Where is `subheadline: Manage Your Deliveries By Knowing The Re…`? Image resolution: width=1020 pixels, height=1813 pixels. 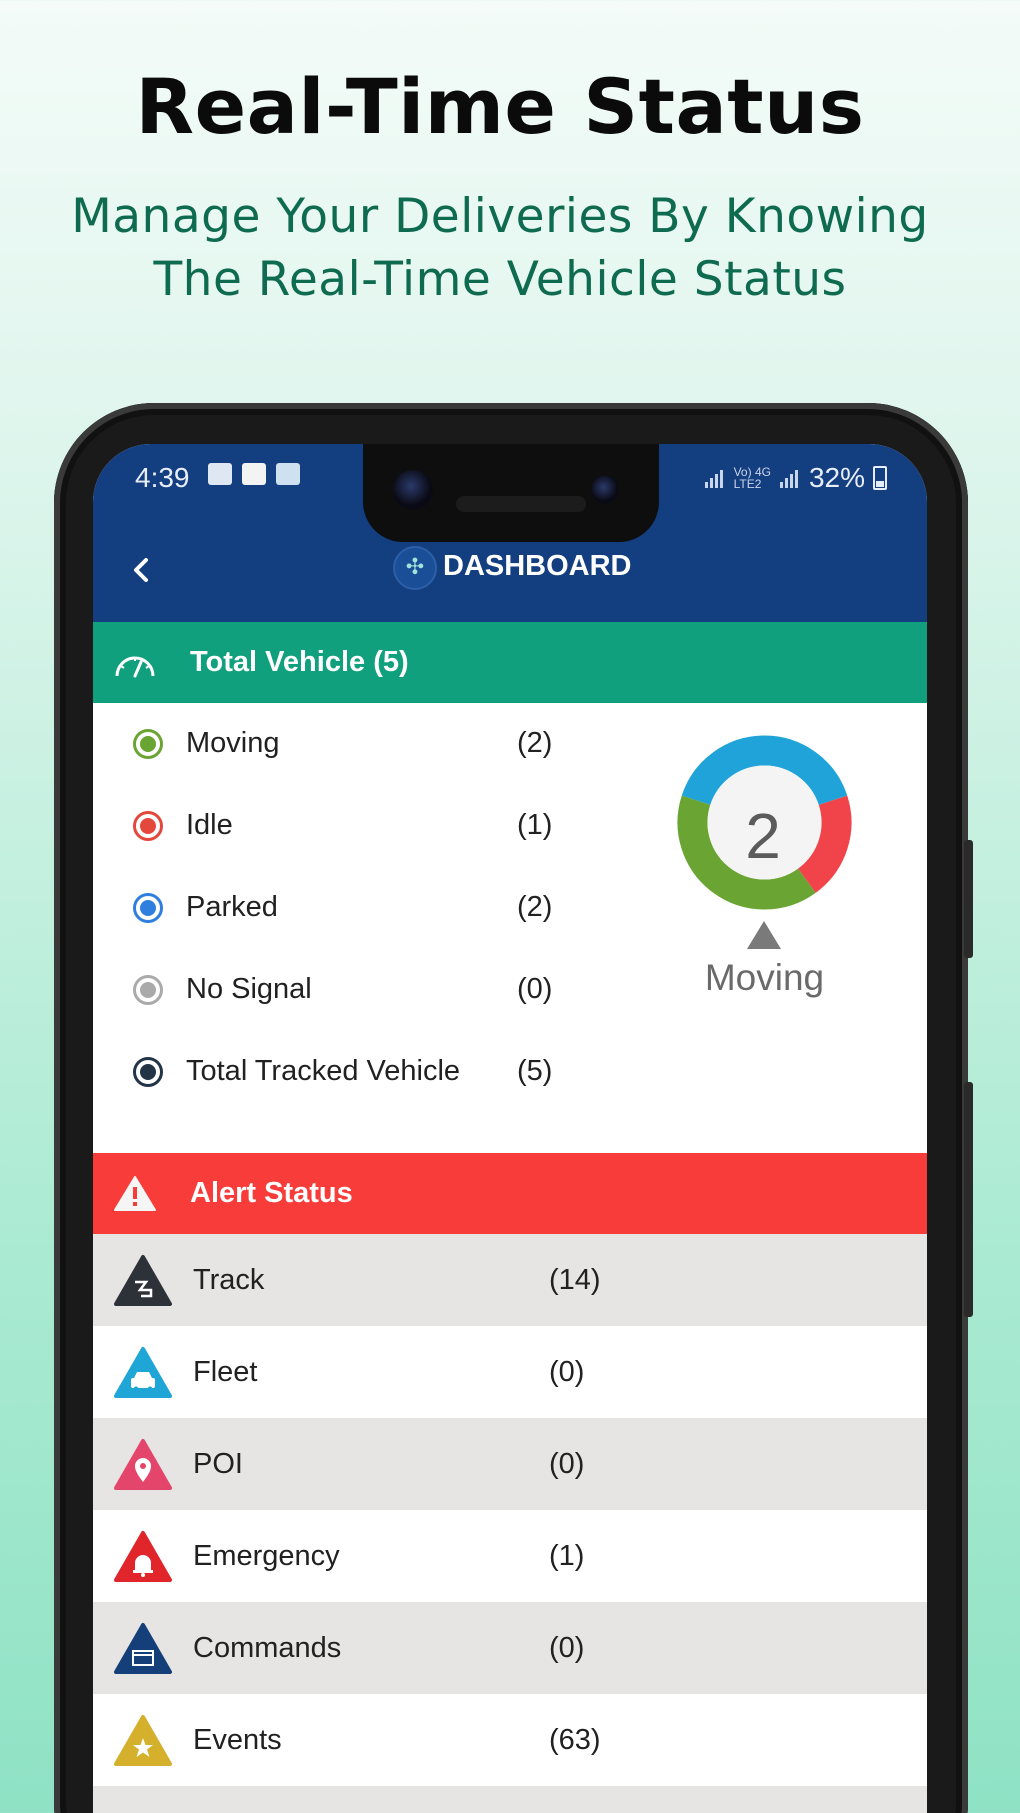 subheadline: Manage Your Deliveries By Knowing The Re… is located at coordinates (500, 248).